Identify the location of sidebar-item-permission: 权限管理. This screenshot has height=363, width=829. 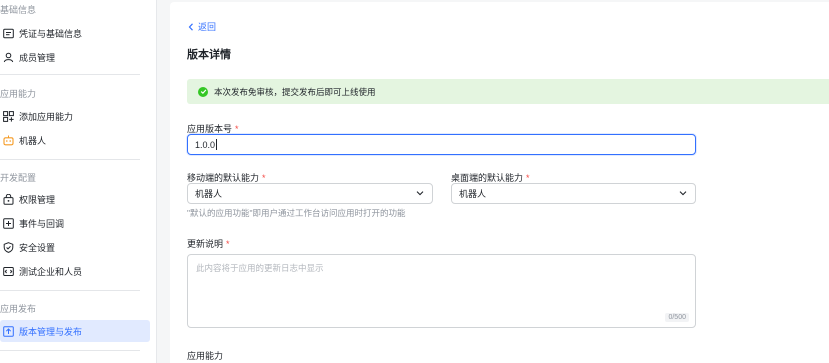
(75, 199).